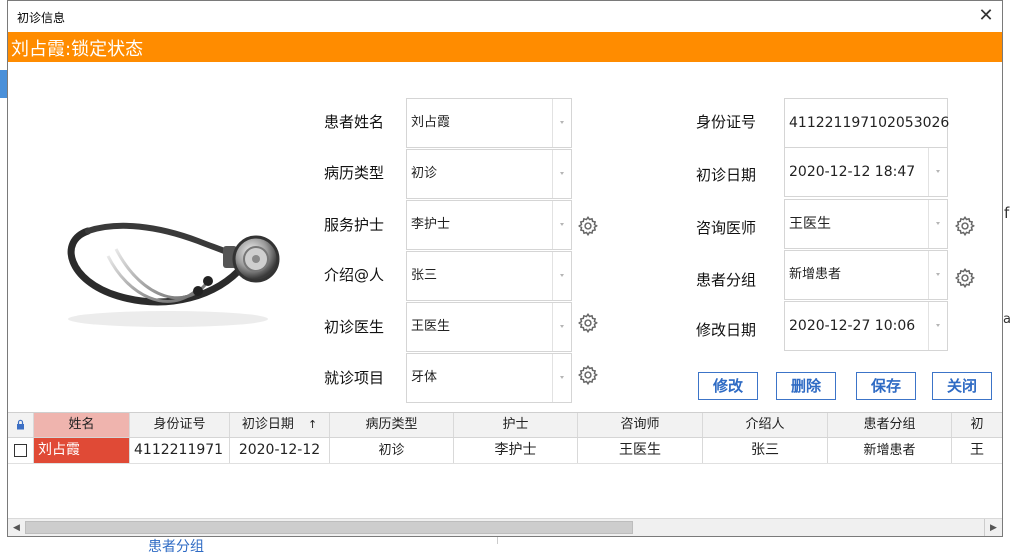 The width and height of the screenshot is (1011, 556). Describe the element at coordinates (489, 174) in the screenshot. I see `record-type-select: 初诊` at that location.